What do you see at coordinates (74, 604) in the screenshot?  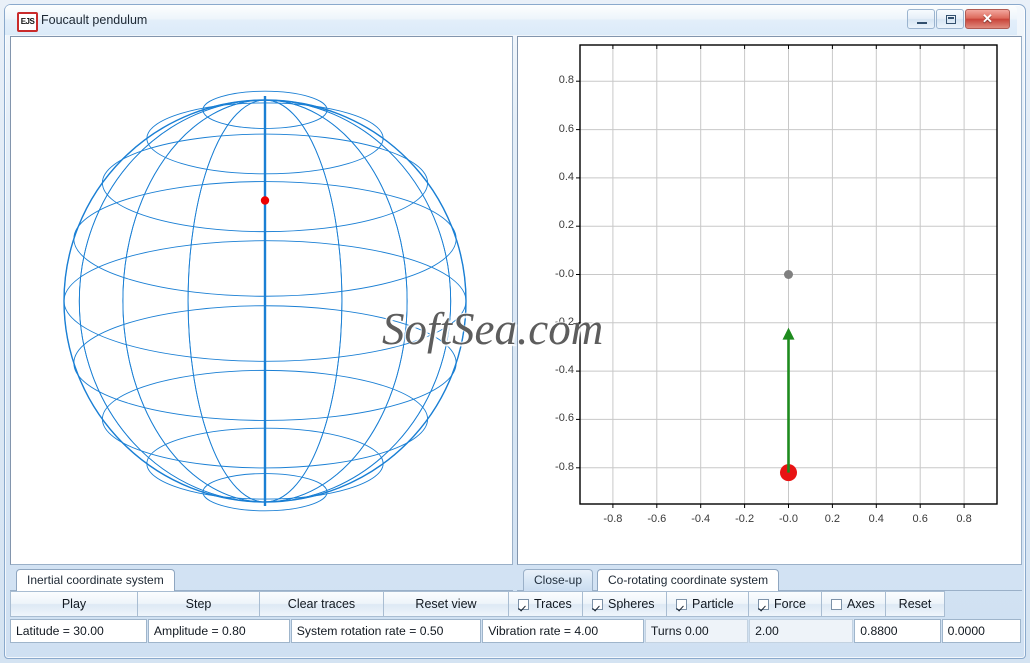 I see `play-button: Play` at bounding box center [74, 604].